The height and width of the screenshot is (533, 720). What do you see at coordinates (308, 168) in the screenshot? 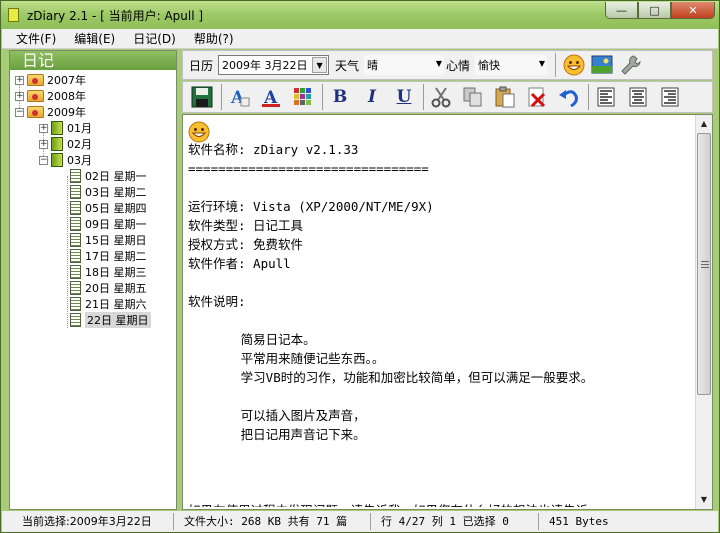
I see `editor-line: ================================` at bounding box center [308, 168].